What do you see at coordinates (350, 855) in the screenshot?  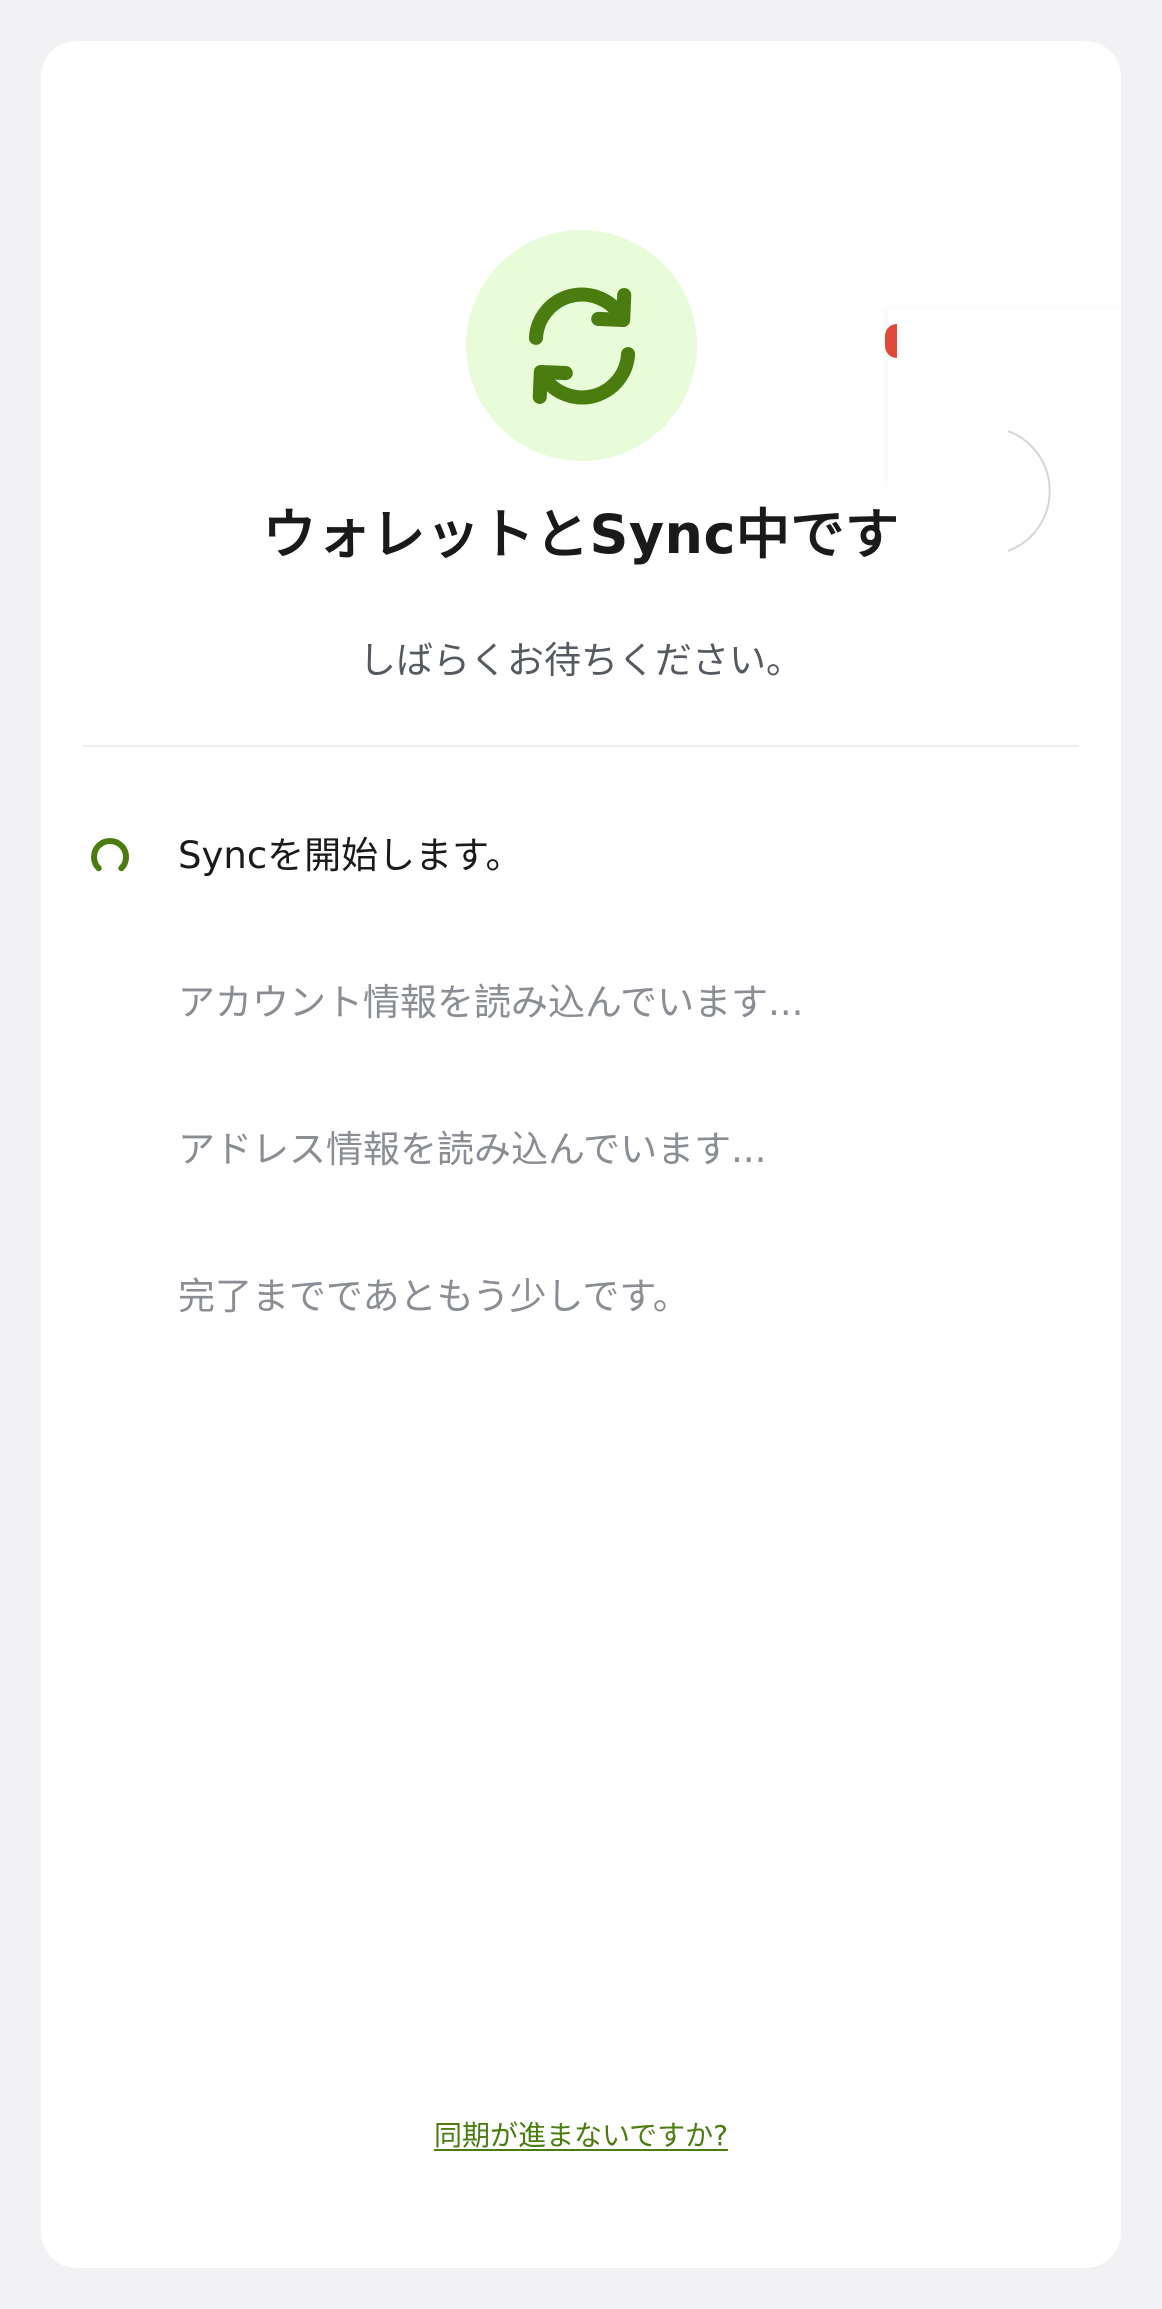 I see `step-start-sync: Syncを開始します。` at bounding box center [350, 855].